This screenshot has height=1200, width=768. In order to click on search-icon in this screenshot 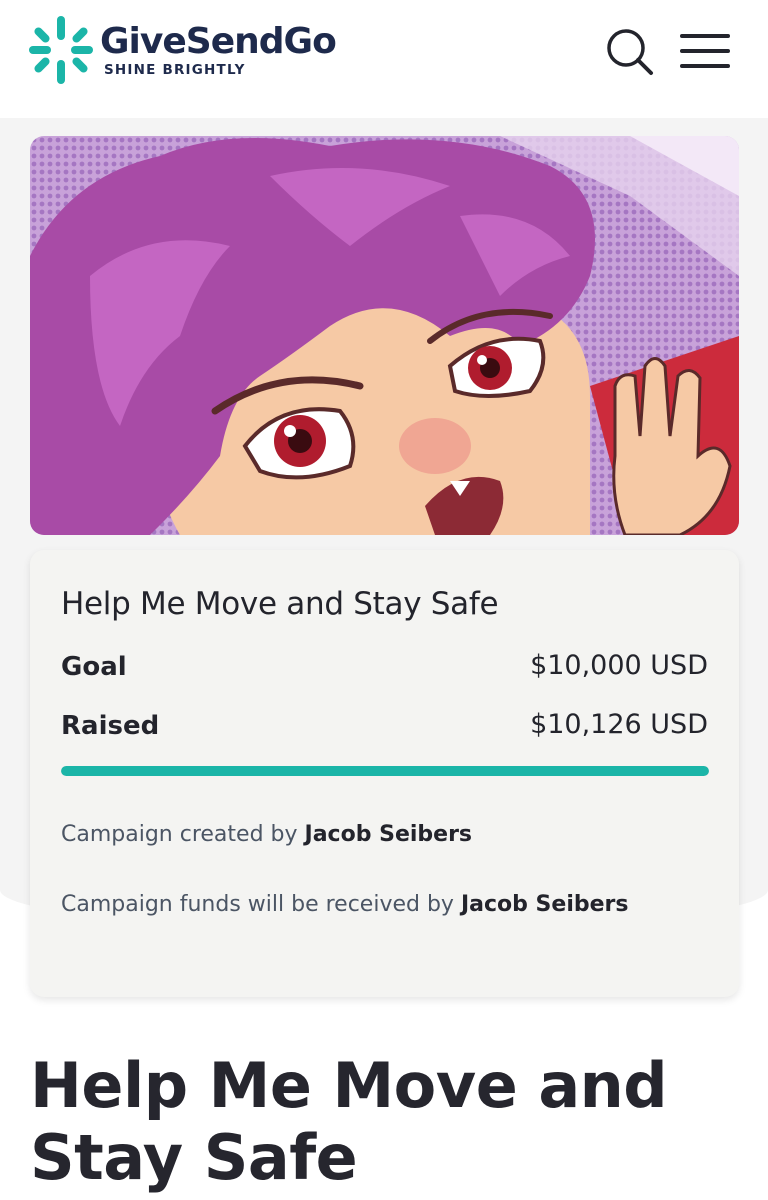, I will do `click(630, 52)`.